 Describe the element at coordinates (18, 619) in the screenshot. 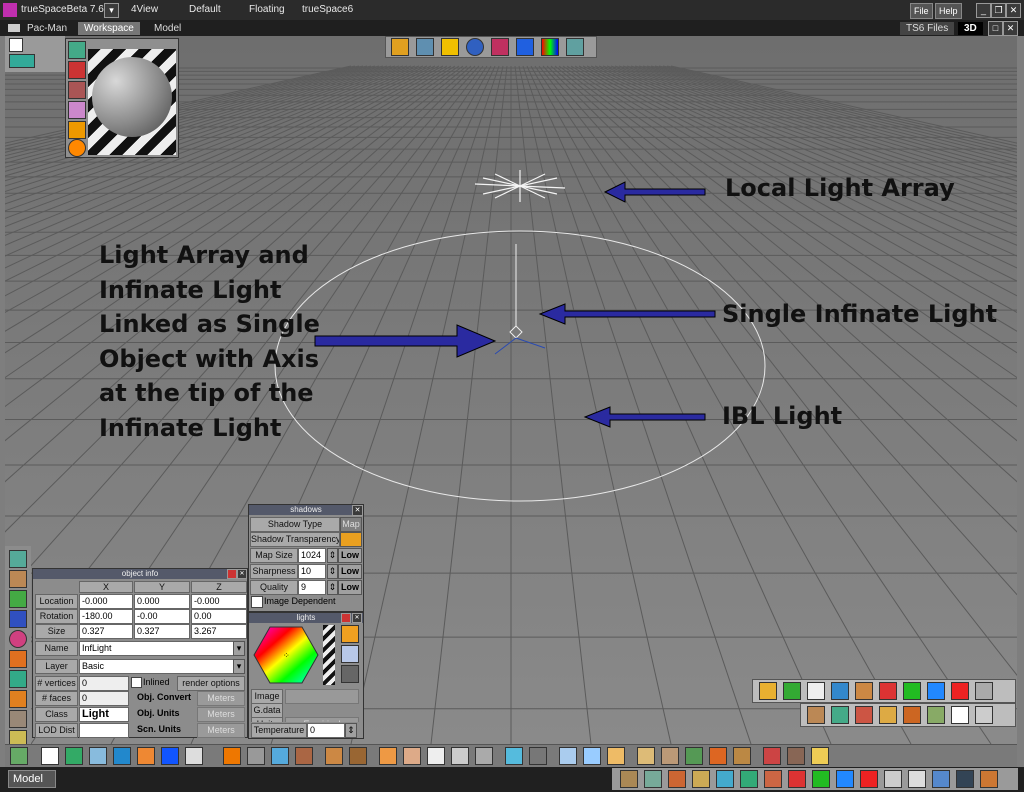

I see `cone-icon` at that location.